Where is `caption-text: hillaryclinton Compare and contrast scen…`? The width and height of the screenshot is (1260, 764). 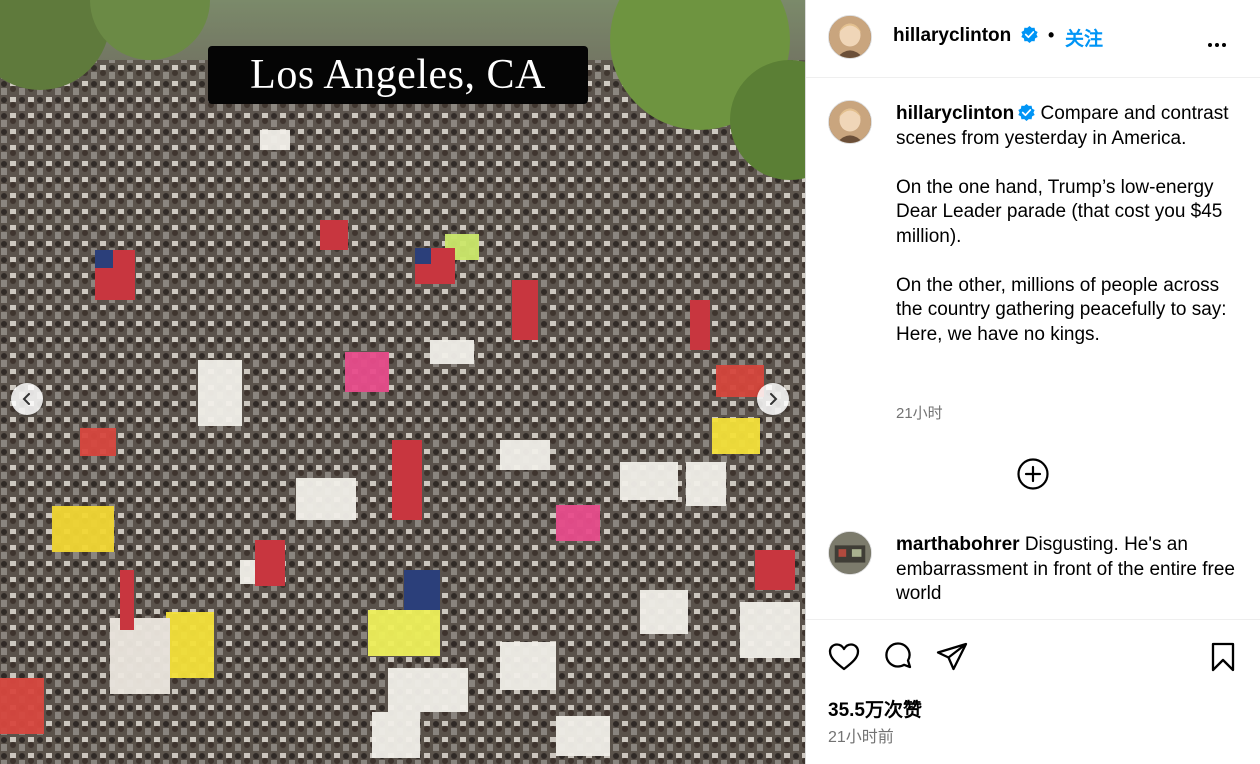 caption-text: hillaryclinton Compare and contrast scen… is located at coordinates (1066, 224).